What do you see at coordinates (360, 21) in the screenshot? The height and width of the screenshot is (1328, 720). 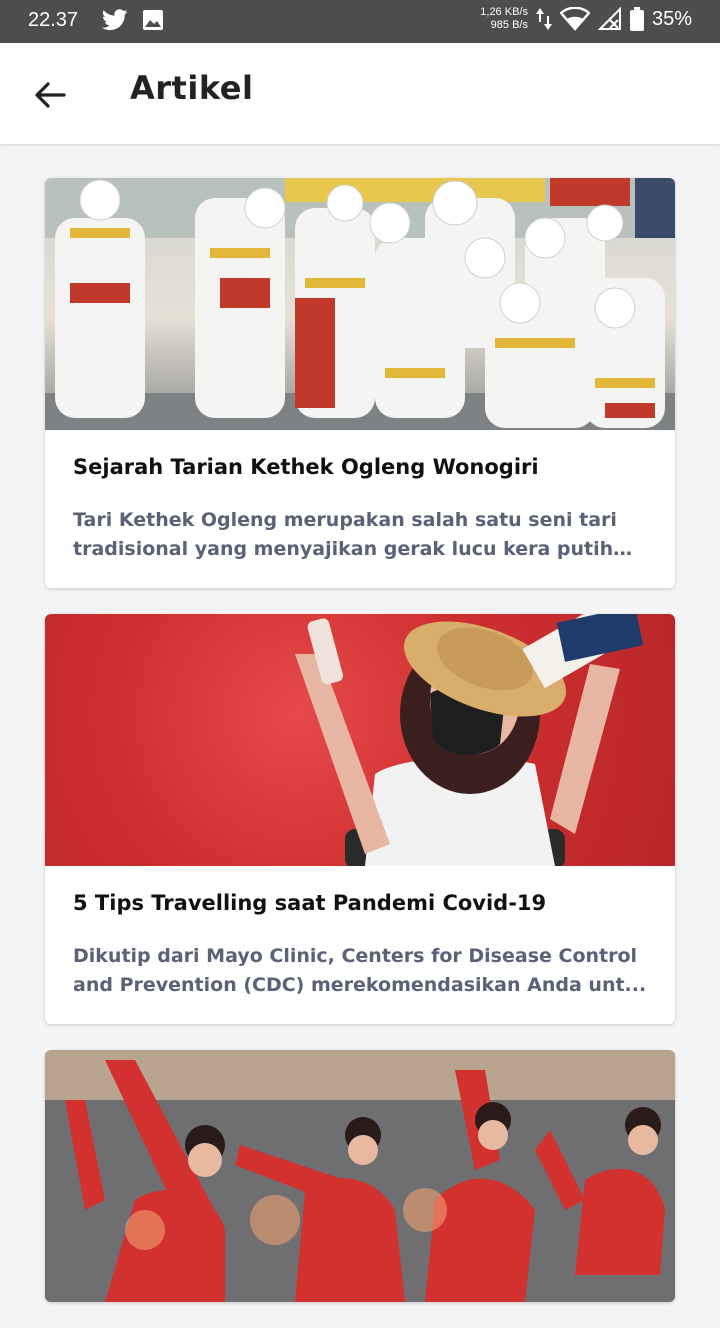 I see `status-bar: 22.37 1,26 KB/s 985 B/s 35%` at bounding box center [360, 21].